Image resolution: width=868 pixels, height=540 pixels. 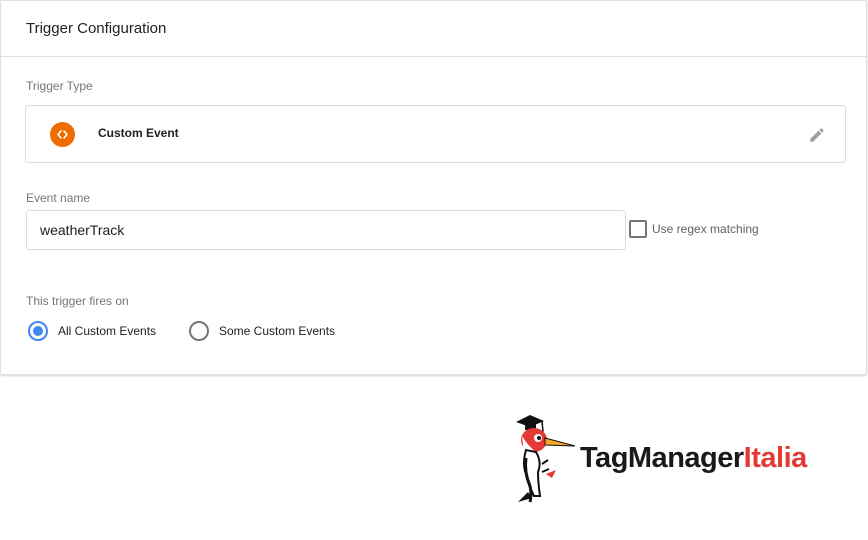 What do you see at coordinates (638, 229) in the screenshot?
I see `regex-checkbox` at bounding box center [638, 229].